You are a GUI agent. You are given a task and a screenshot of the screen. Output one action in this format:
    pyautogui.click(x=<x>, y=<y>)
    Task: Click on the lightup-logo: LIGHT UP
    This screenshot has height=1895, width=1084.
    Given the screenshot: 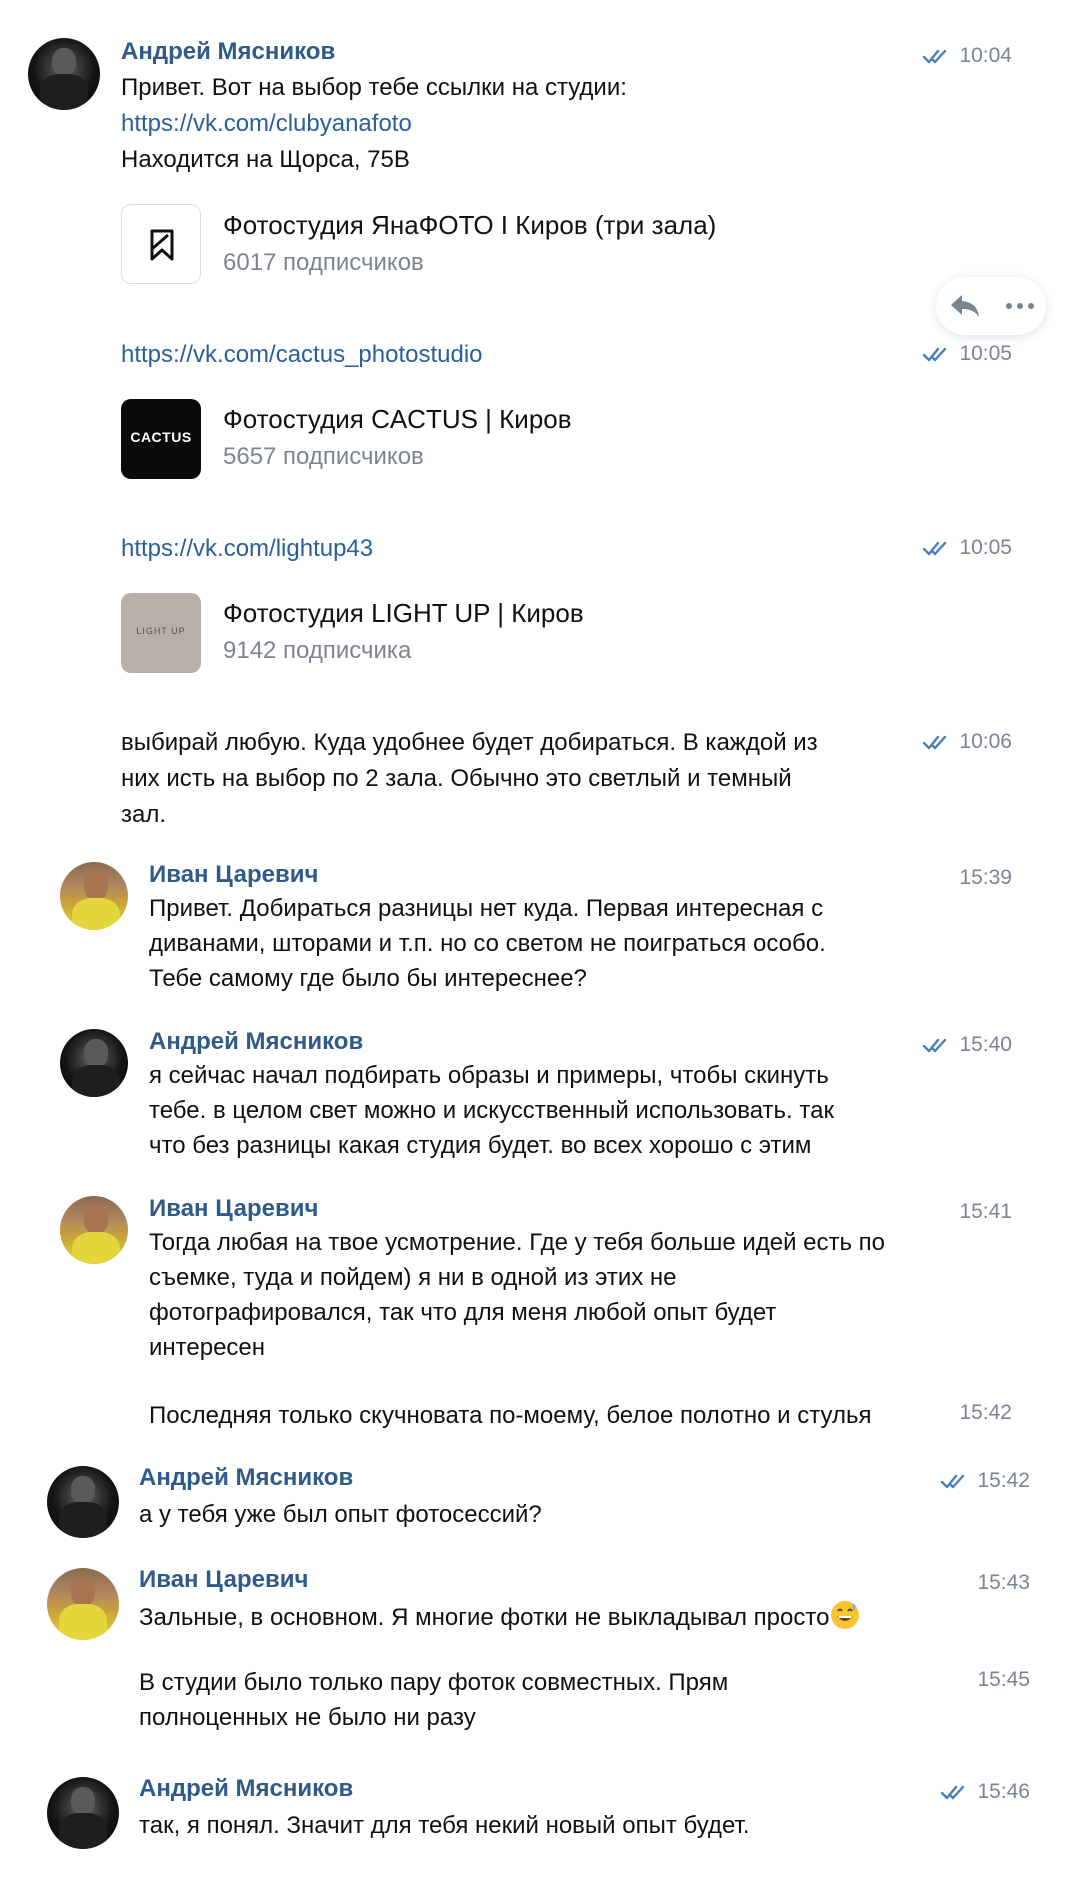 What is the action you would take?
    pyautogui.click(x=161, y=633)
    